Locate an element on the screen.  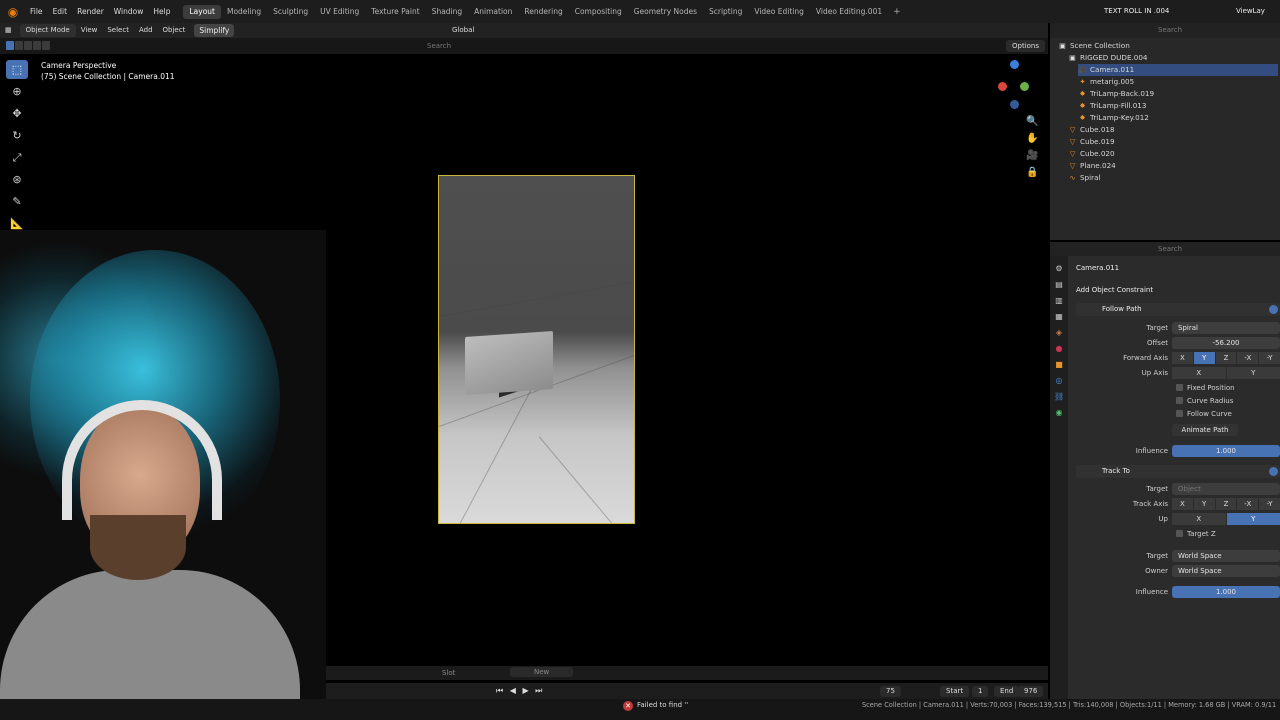
world-tab-icon: ● is located at coordinates (1059, 349).